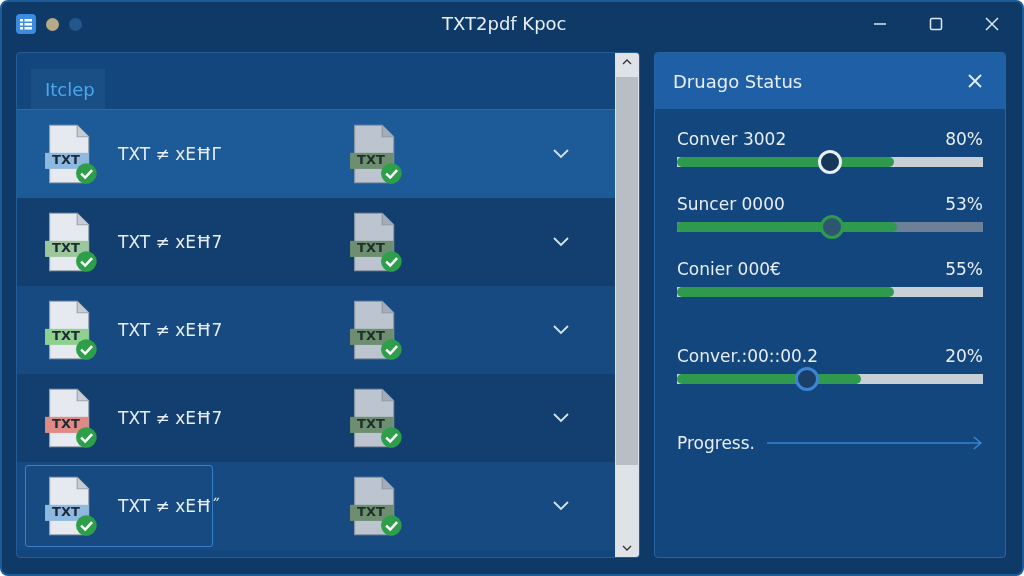 The width and height of the screenshot is (1024, 576). I want to click on file-row: TXT TXT ≠ xEĦ˝ TXT, so click(316, 506).